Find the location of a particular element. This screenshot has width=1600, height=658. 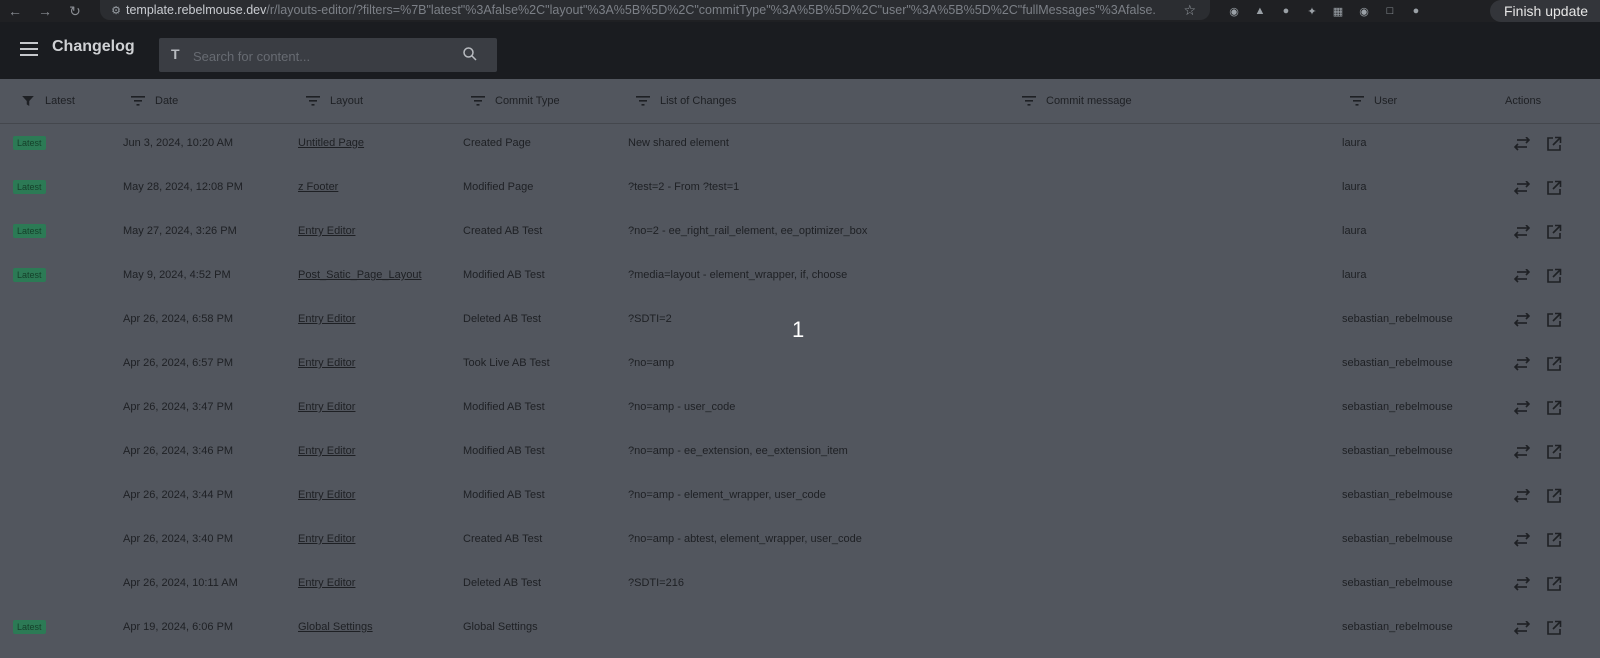

search-icon is located at coordinates (470, 54).